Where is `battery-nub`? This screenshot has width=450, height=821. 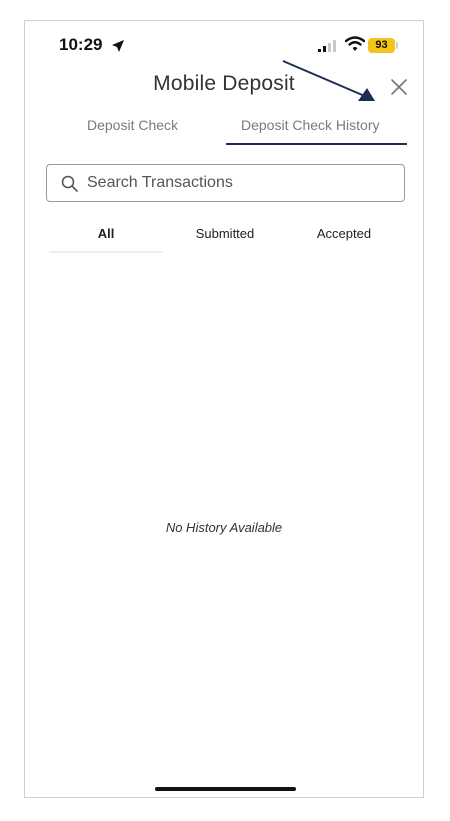
battery-nub is located at coordinates (397, 45).